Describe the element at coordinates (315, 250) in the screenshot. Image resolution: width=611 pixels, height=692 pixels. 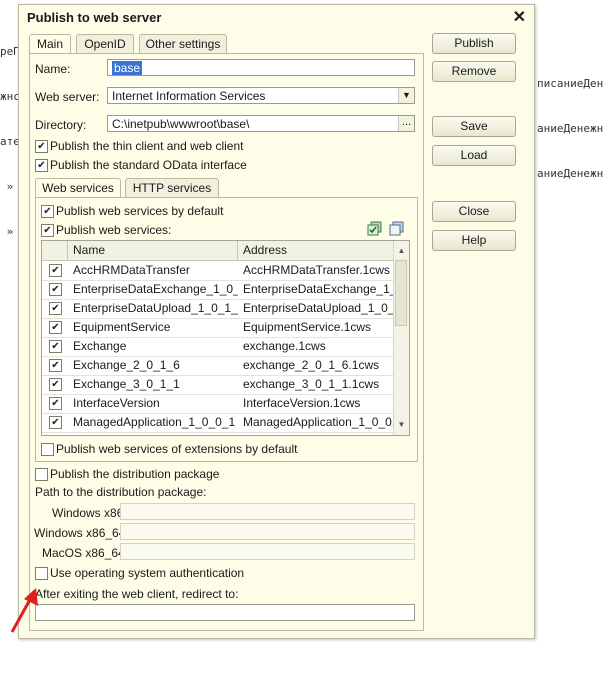
I see `column-header-address: Address` at that location.